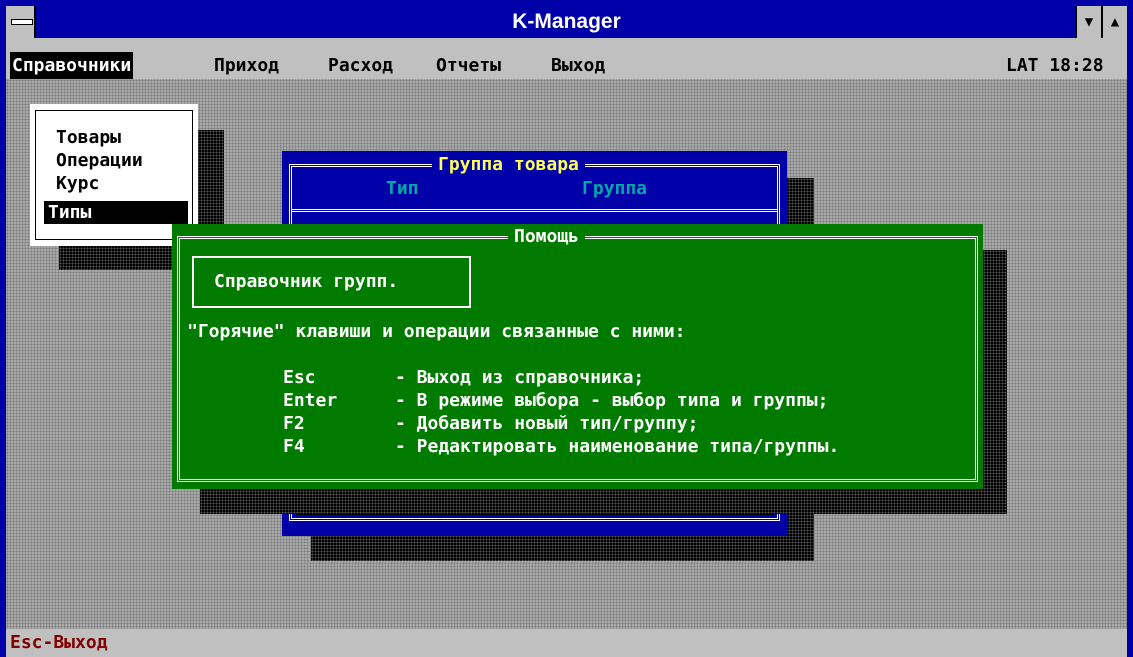 The height and width of the screenshot is (657, 1133). I want to click on minimize-icon: ▼, so click(1088, 22).